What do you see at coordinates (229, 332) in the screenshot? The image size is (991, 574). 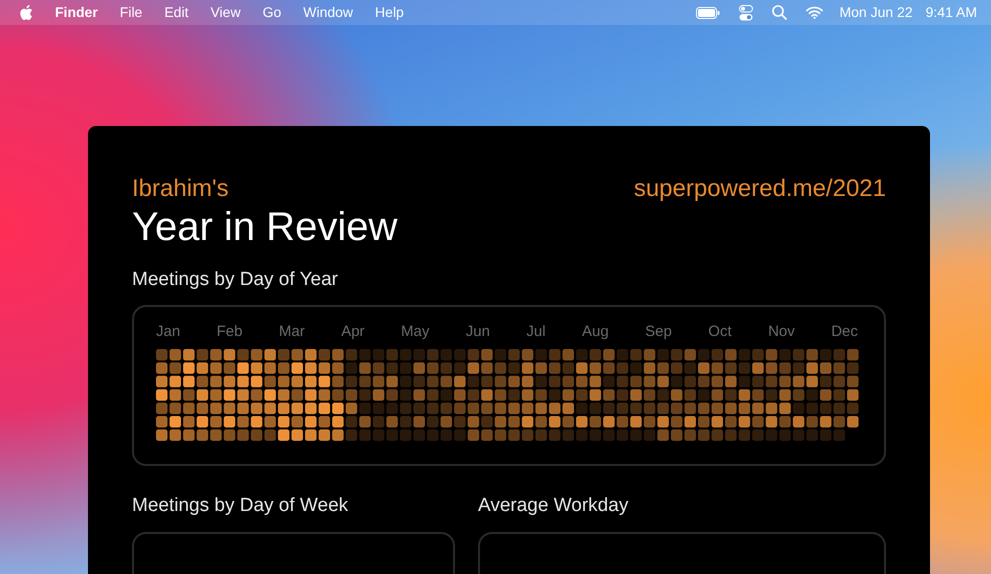 I see `month-label: Feb` at bounding box center [229, 332].